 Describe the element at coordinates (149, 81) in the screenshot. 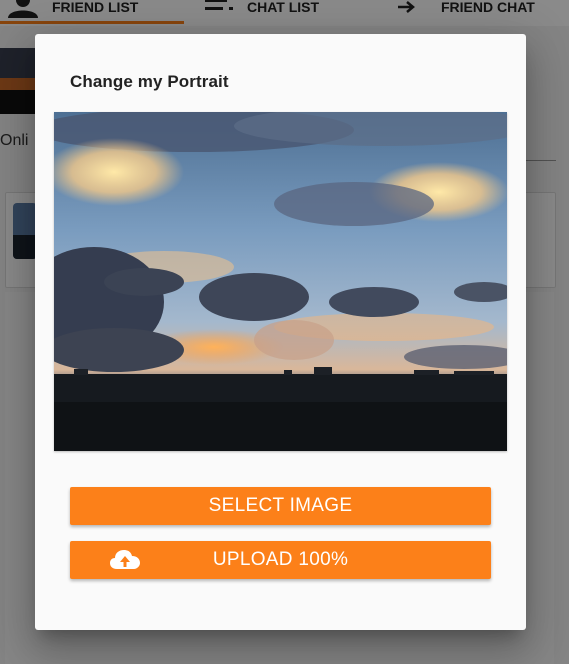

I see `dialog-title: Change my Portrait` at that location.